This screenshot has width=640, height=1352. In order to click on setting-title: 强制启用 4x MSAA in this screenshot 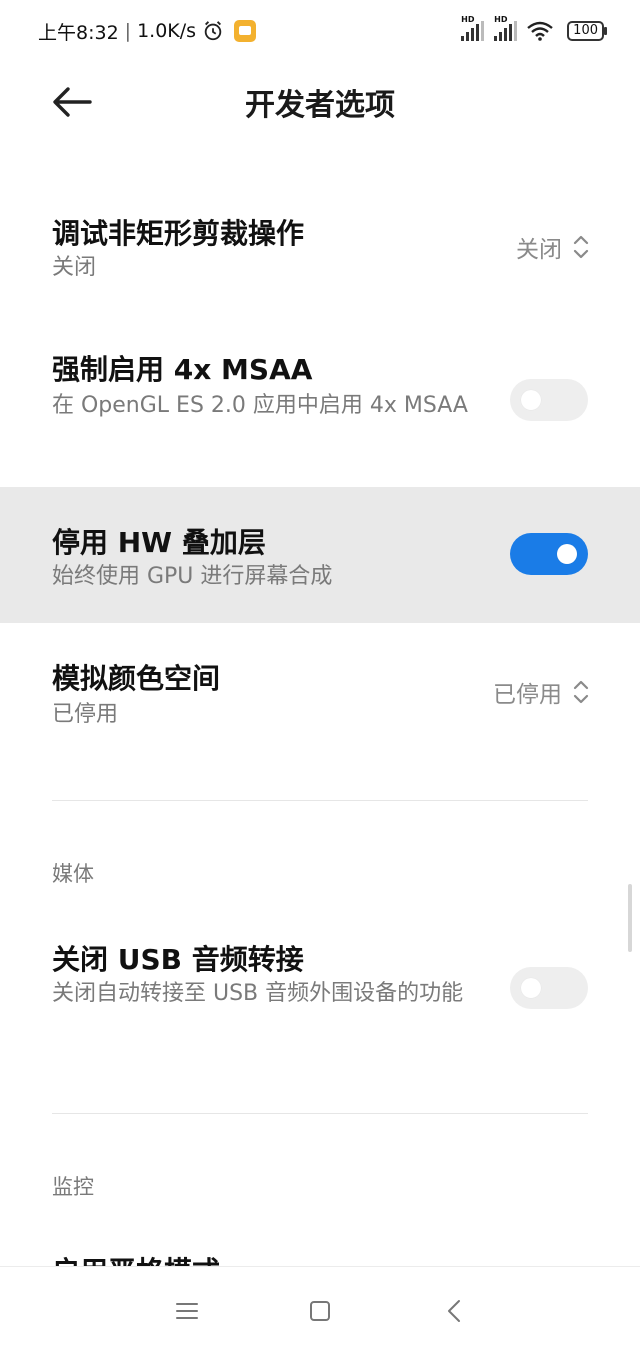, I will do `click(182, 369)`.